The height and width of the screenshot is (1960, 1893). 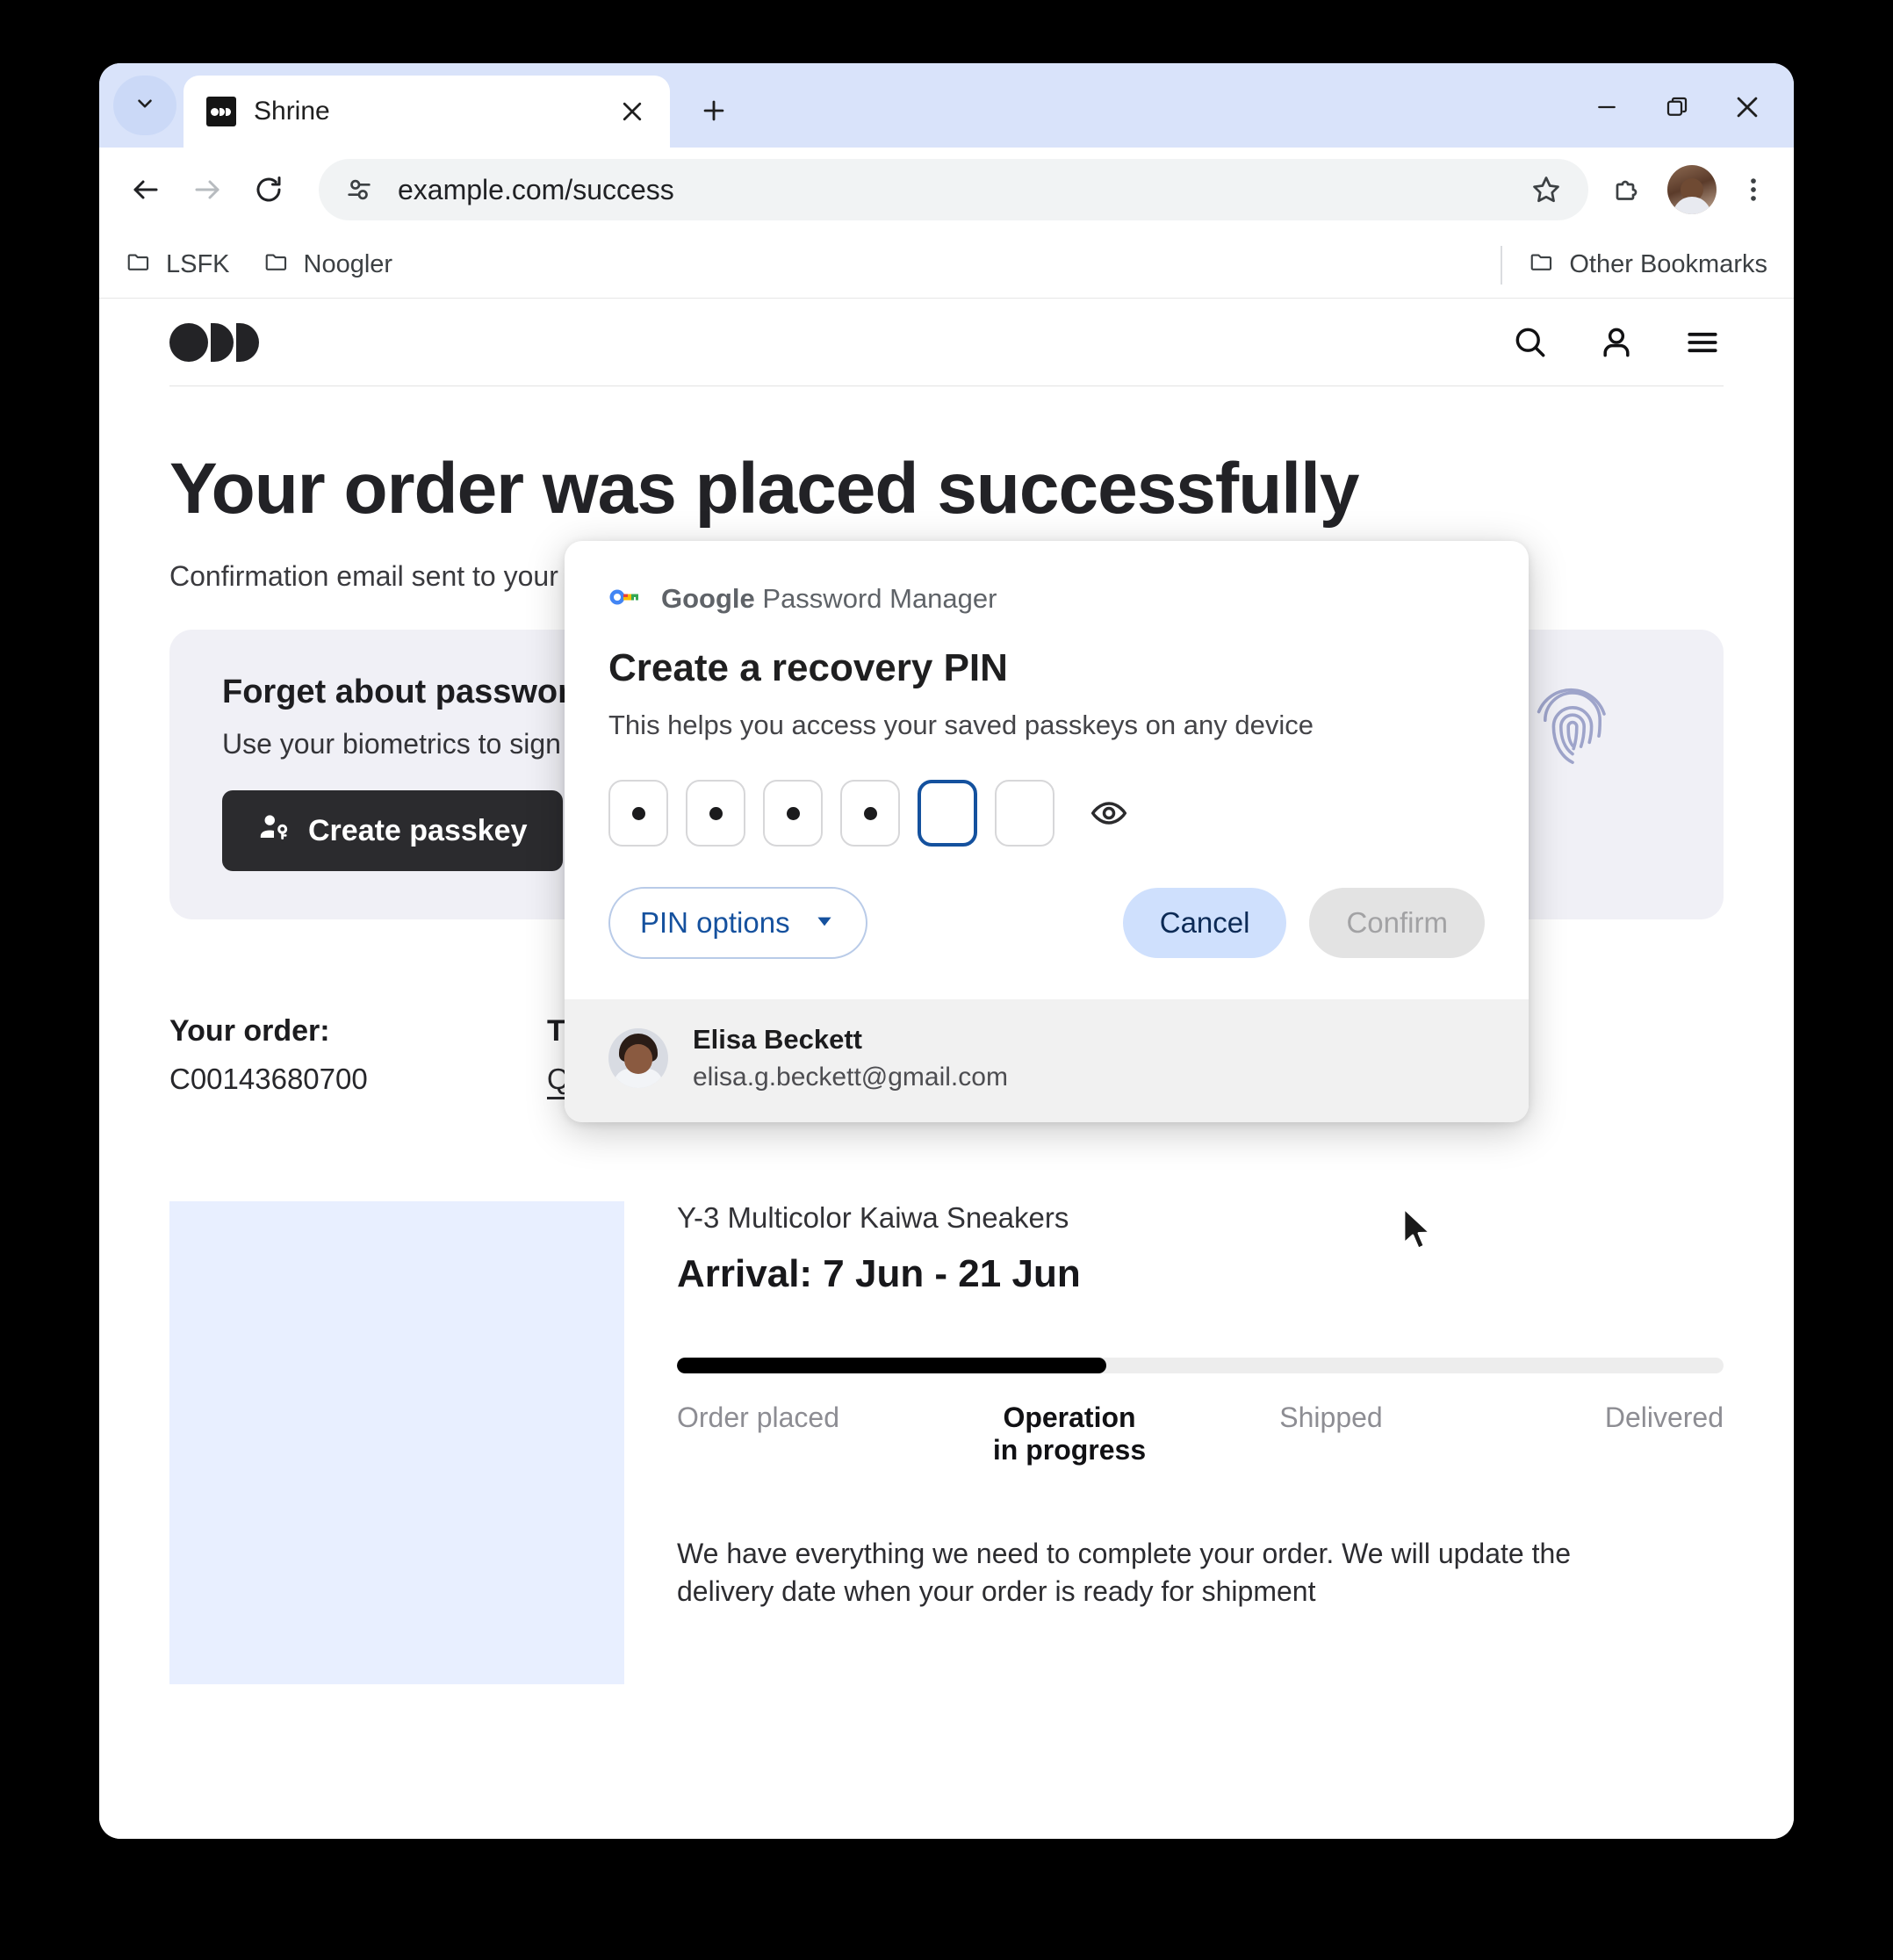 I want to click on progress-step-operation-in-progress: Operation in progress, so click(x=1069, y=1434).